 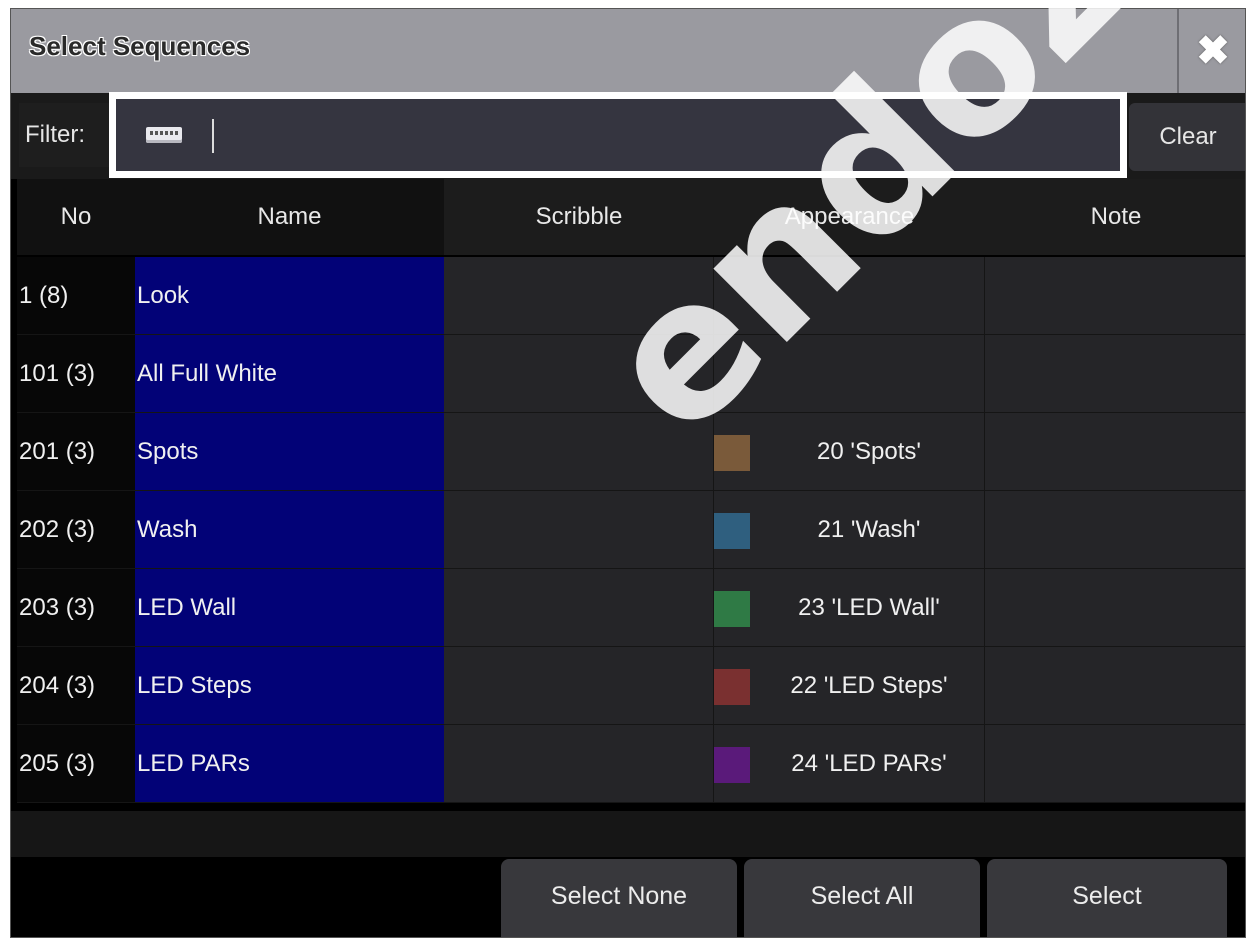 I want to click on cell-no: 204 (3), so click(x=76, y=686).